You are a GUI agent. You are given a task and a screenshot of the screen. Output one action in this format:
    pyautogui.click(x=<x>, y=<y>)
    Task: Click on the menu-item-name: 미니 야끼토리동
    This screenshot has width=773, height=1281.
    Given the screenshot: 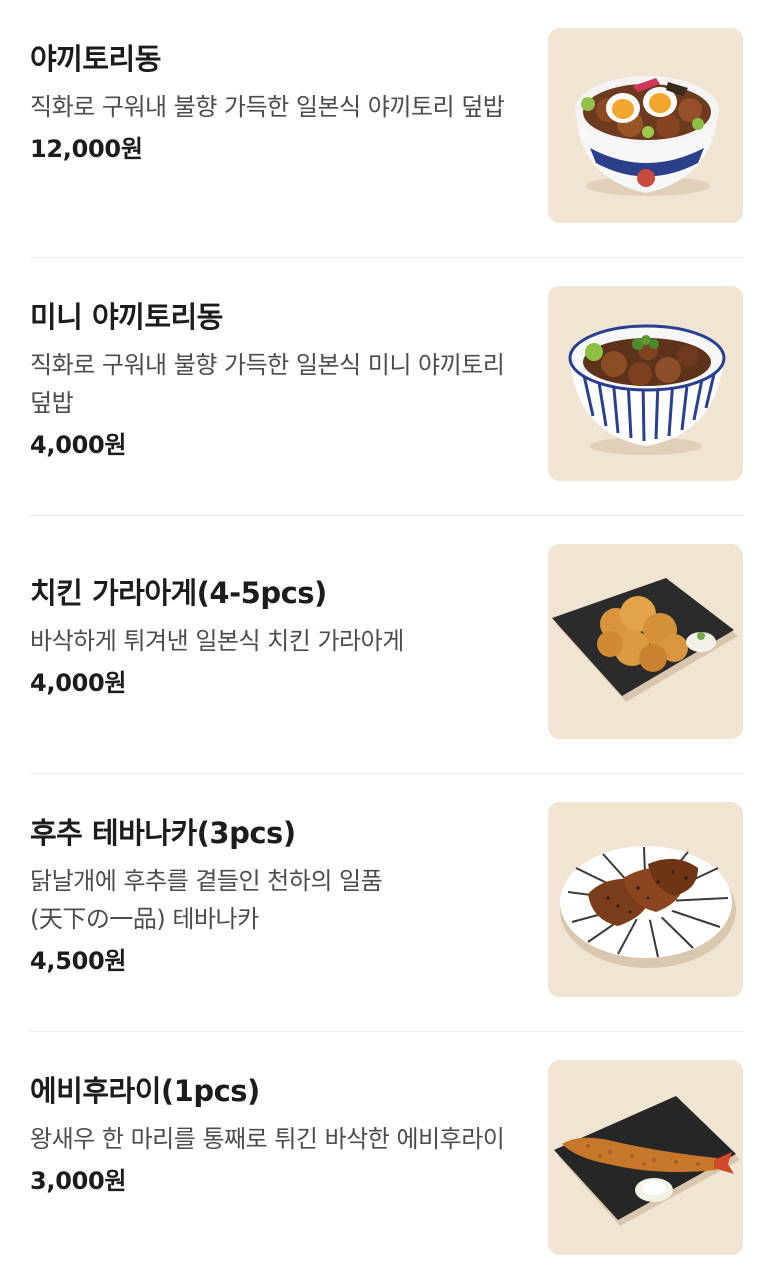 What is the action you would take?
    pyautogui.click(x=126, y=317)
    